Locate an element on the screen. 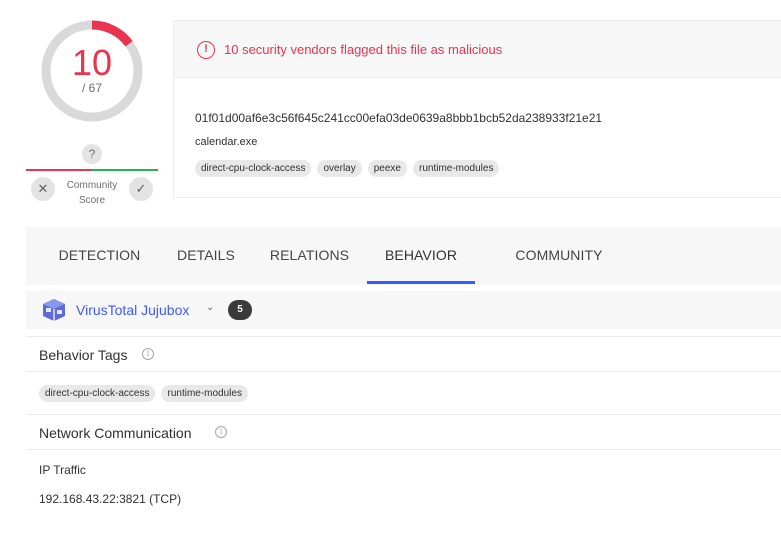 The width and height of the screenshot is (781, 540). tab-relations: RELATIONS is located at coordinates (309, 256).